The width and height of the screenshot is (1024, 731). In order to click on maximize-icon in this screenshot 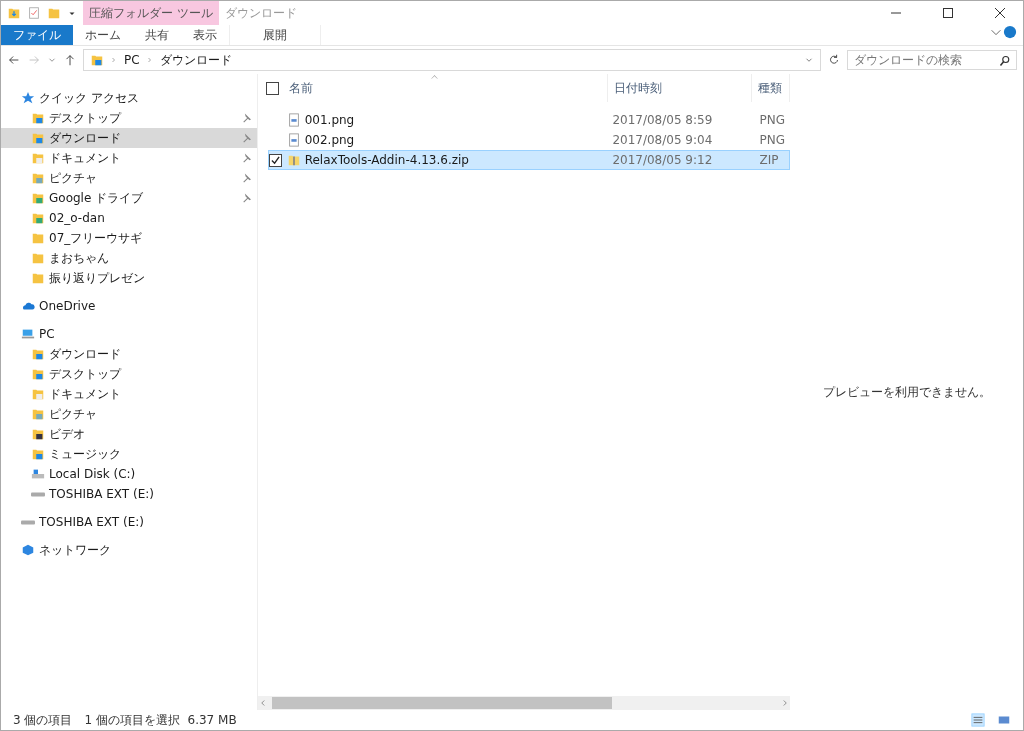, I will do `click(948, 13)`.